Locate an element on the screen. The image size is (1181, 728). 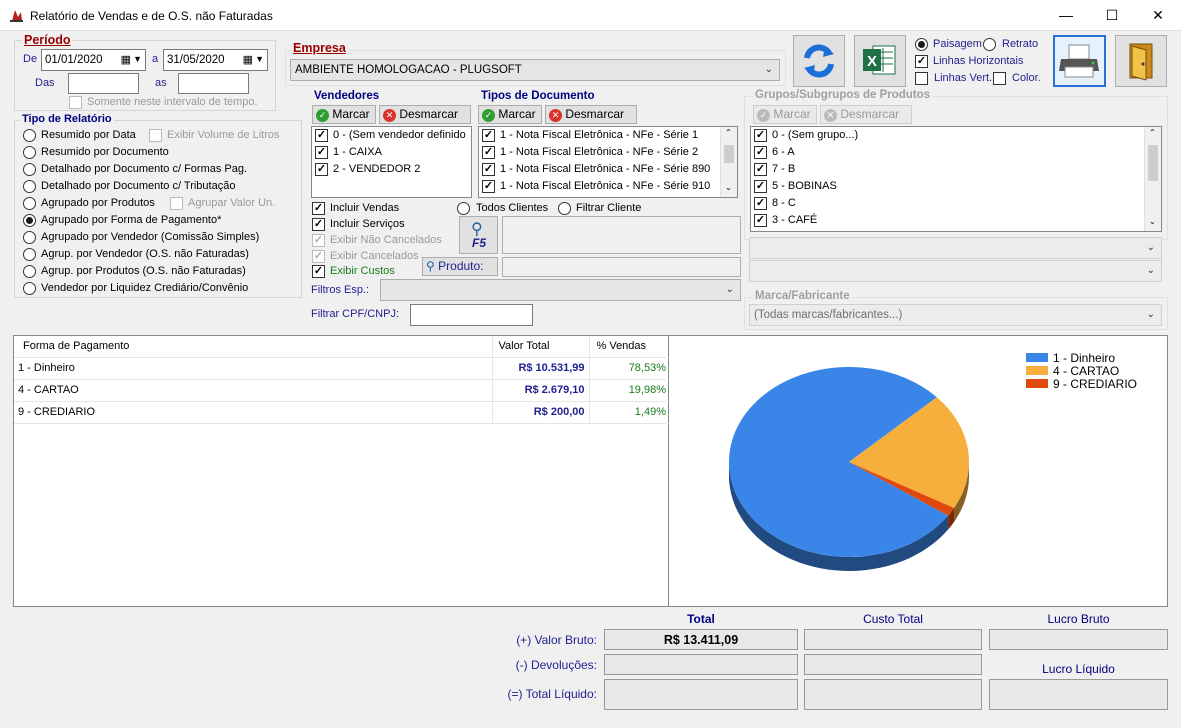
refresh-icon is located at coordinates (819, 61).